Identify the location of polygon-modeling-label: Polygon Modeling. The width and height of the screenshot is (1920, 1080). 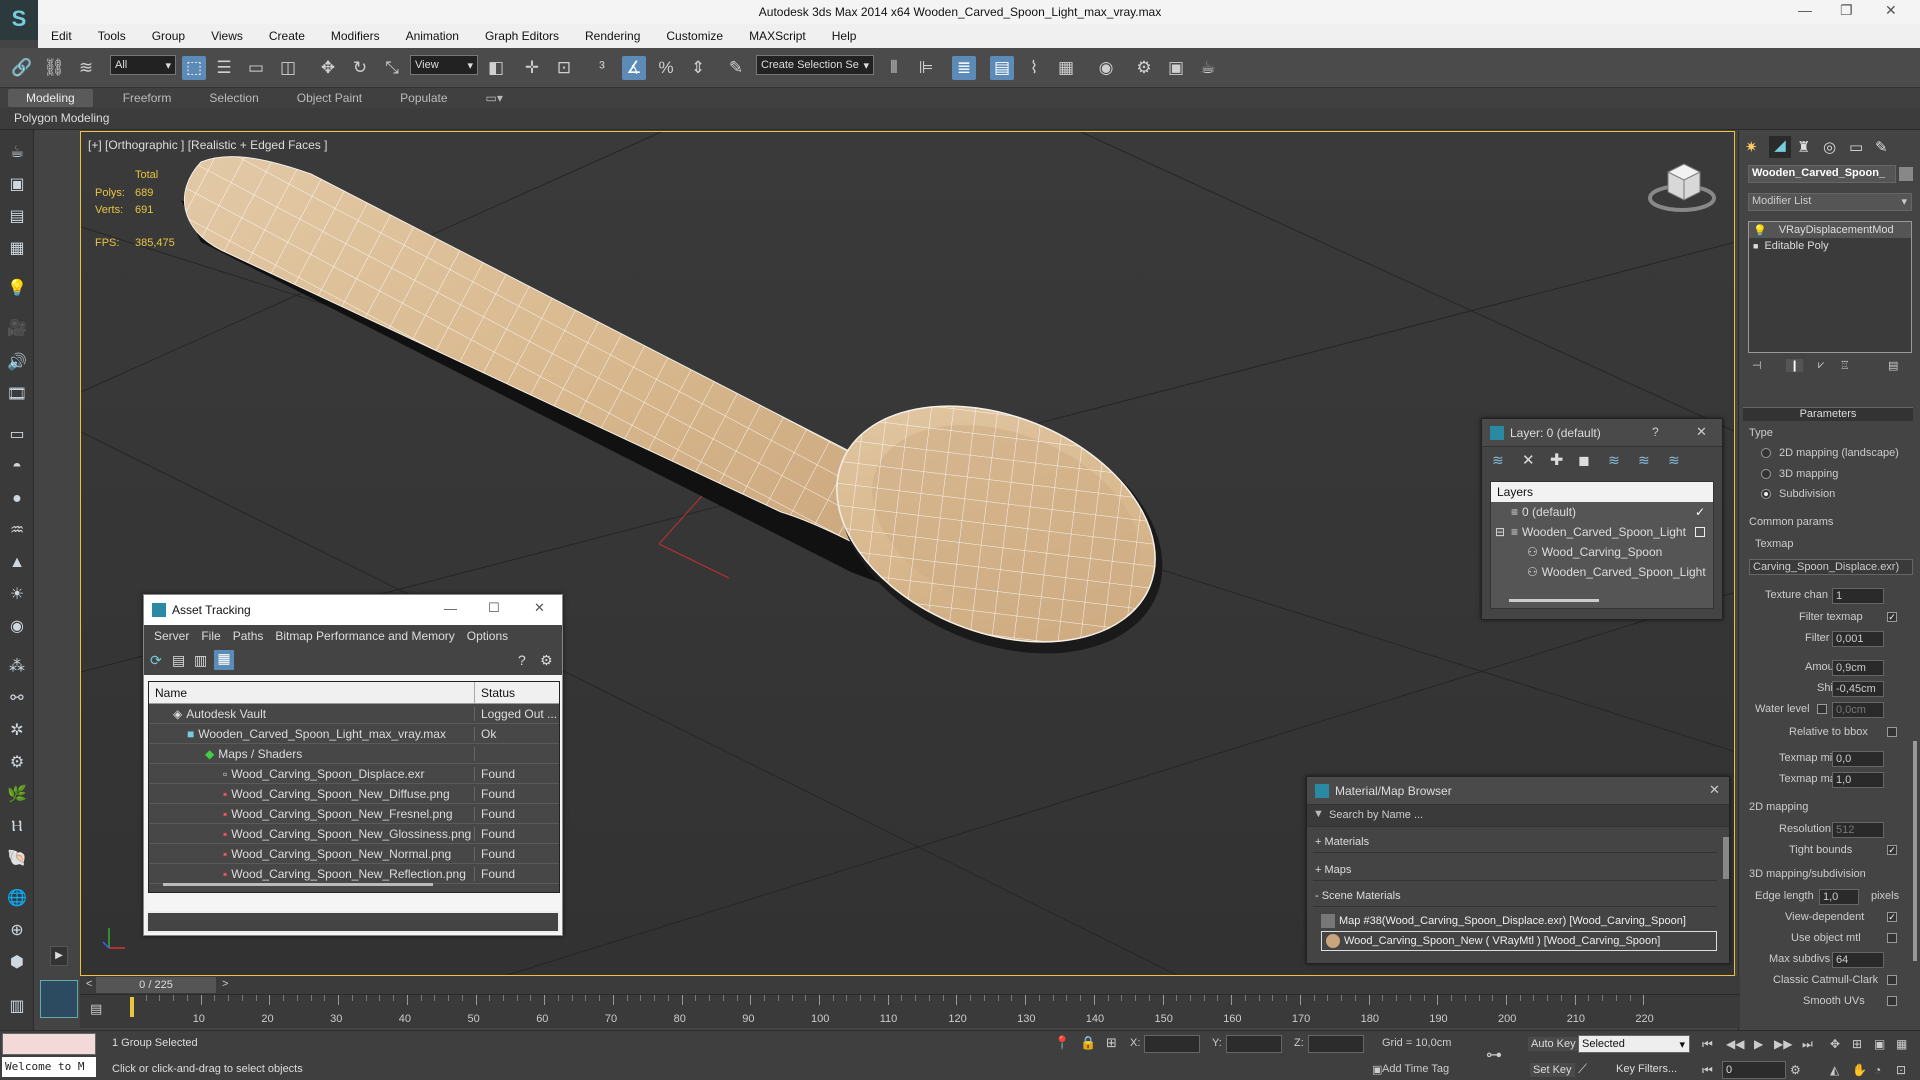
(61, 118).